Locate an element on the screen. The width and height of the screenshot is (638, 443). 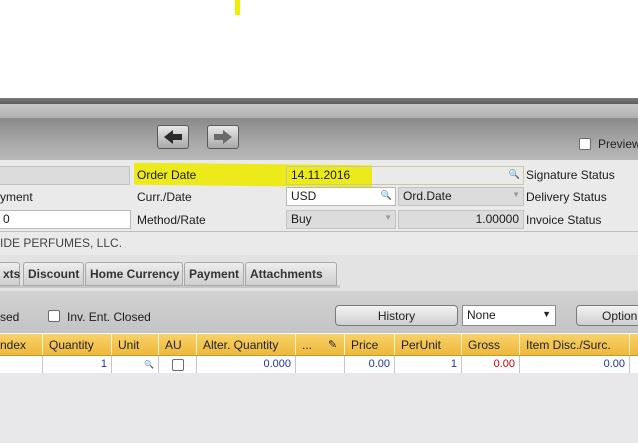
tab-home-currency: Home Currency is located at coordinates (134, 274).